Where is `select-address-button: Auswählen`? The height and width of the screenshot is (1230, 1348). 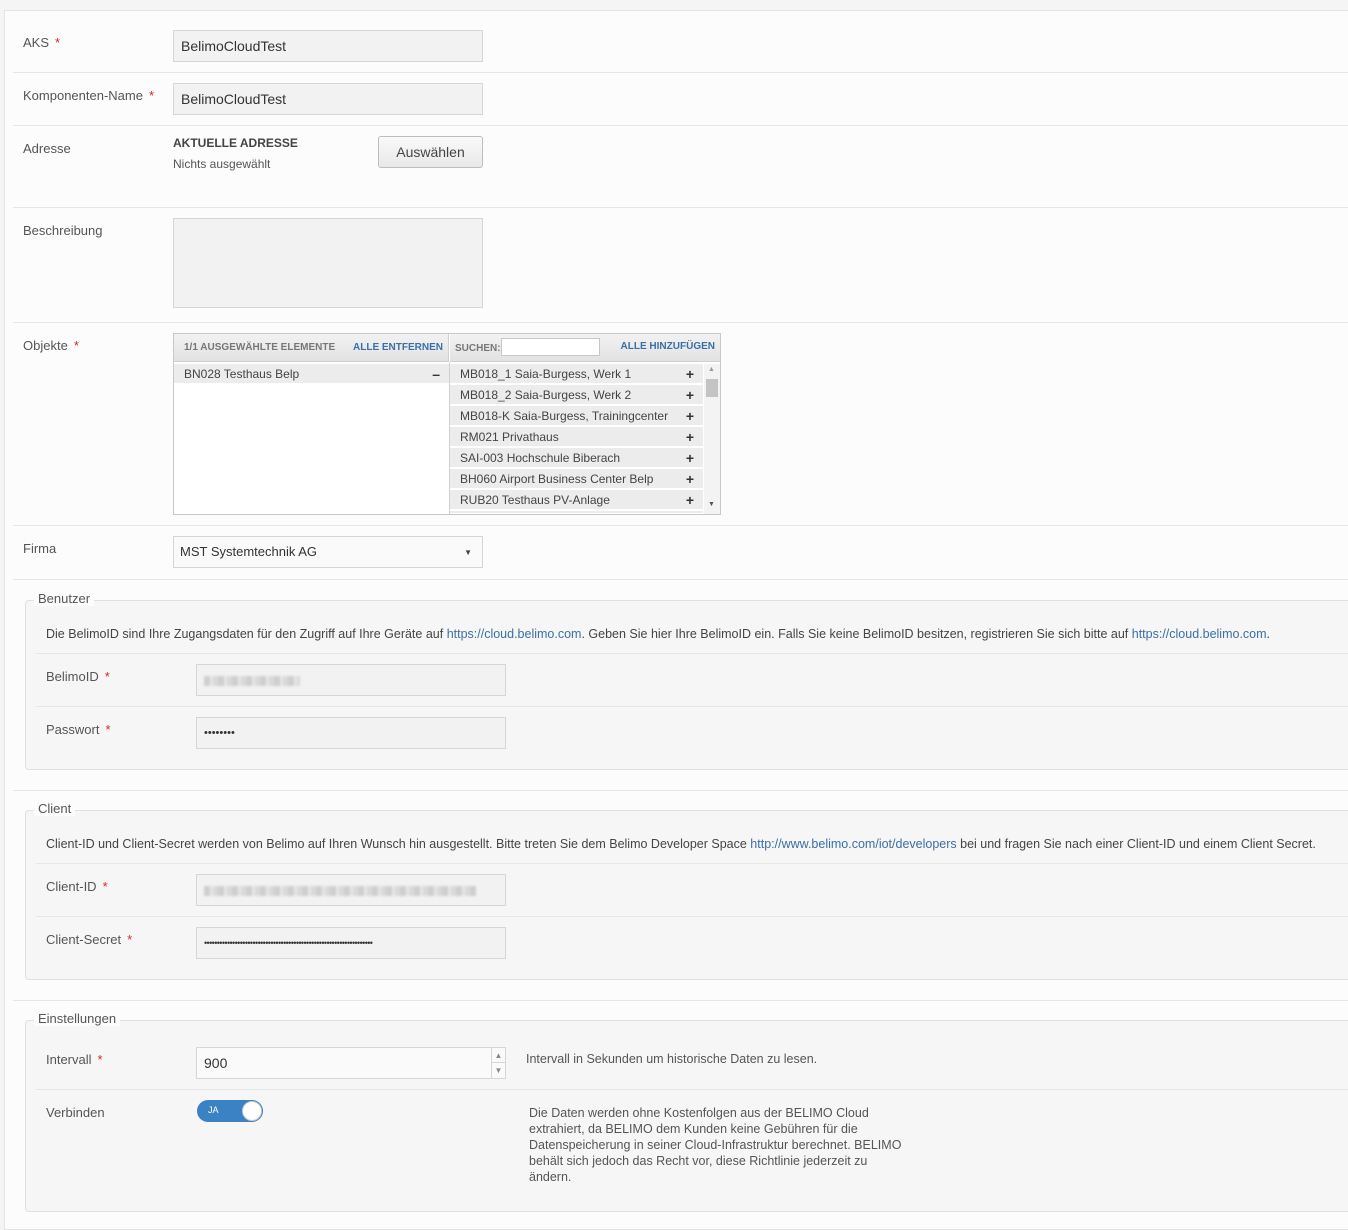
select-address-button: Auswählen is located at coordinates (430, 152).